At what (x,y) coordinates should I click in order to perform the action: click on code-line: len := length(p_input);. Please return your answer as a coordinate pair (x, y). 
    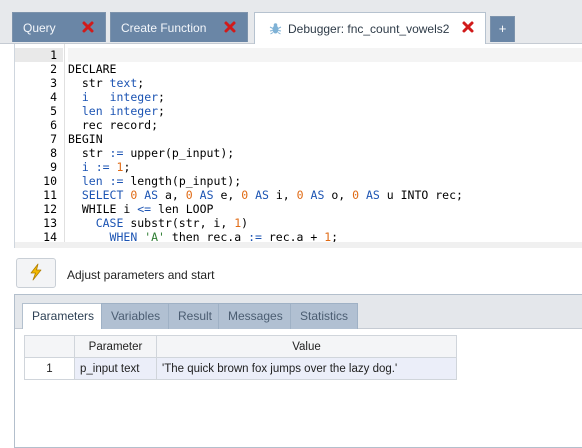
    Looking at the image, I should click on (325, 181).